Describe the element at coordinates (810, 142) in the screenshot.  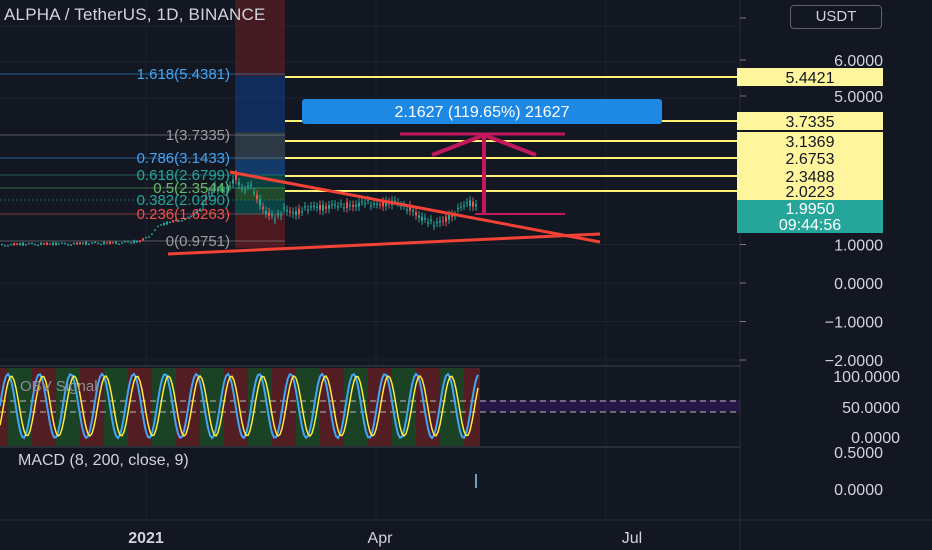
I see `price-tag-text: 3.1369` at that location.